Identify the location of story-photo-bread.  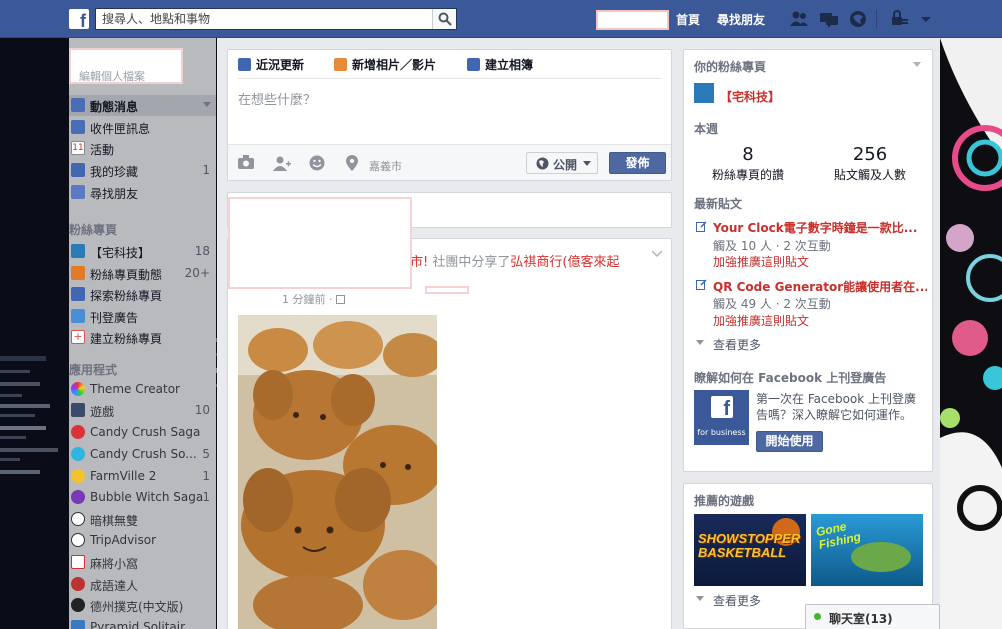
(337, 472).